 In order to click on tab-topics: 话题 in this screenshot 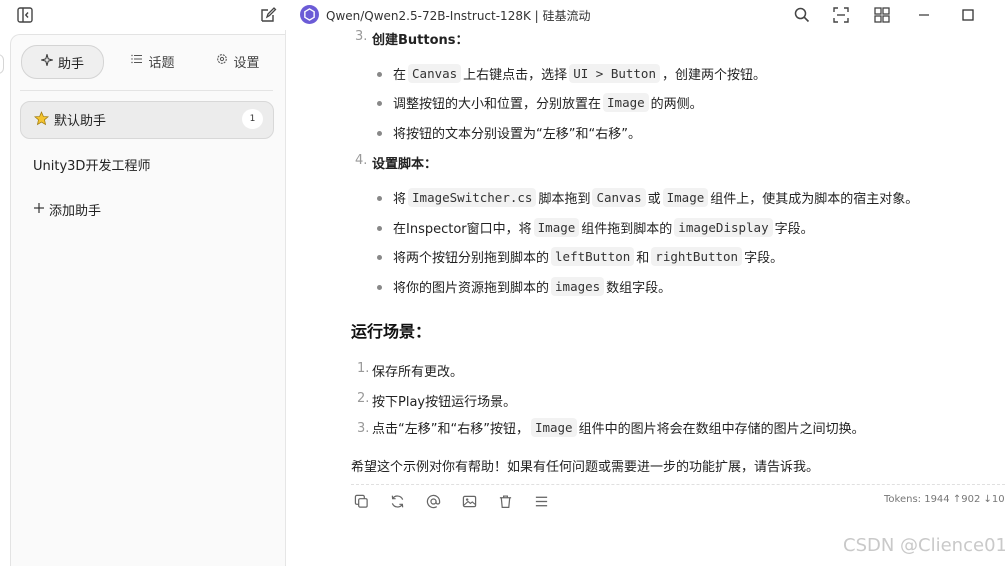, I will do `click(153, 61)`.